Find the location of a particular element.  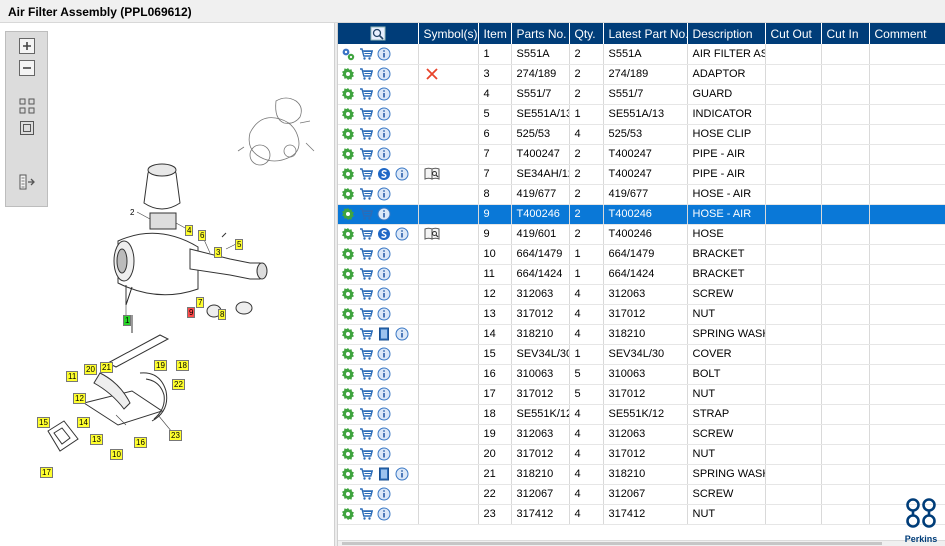

callout-9: 9 is located at coordinates (191, 312).